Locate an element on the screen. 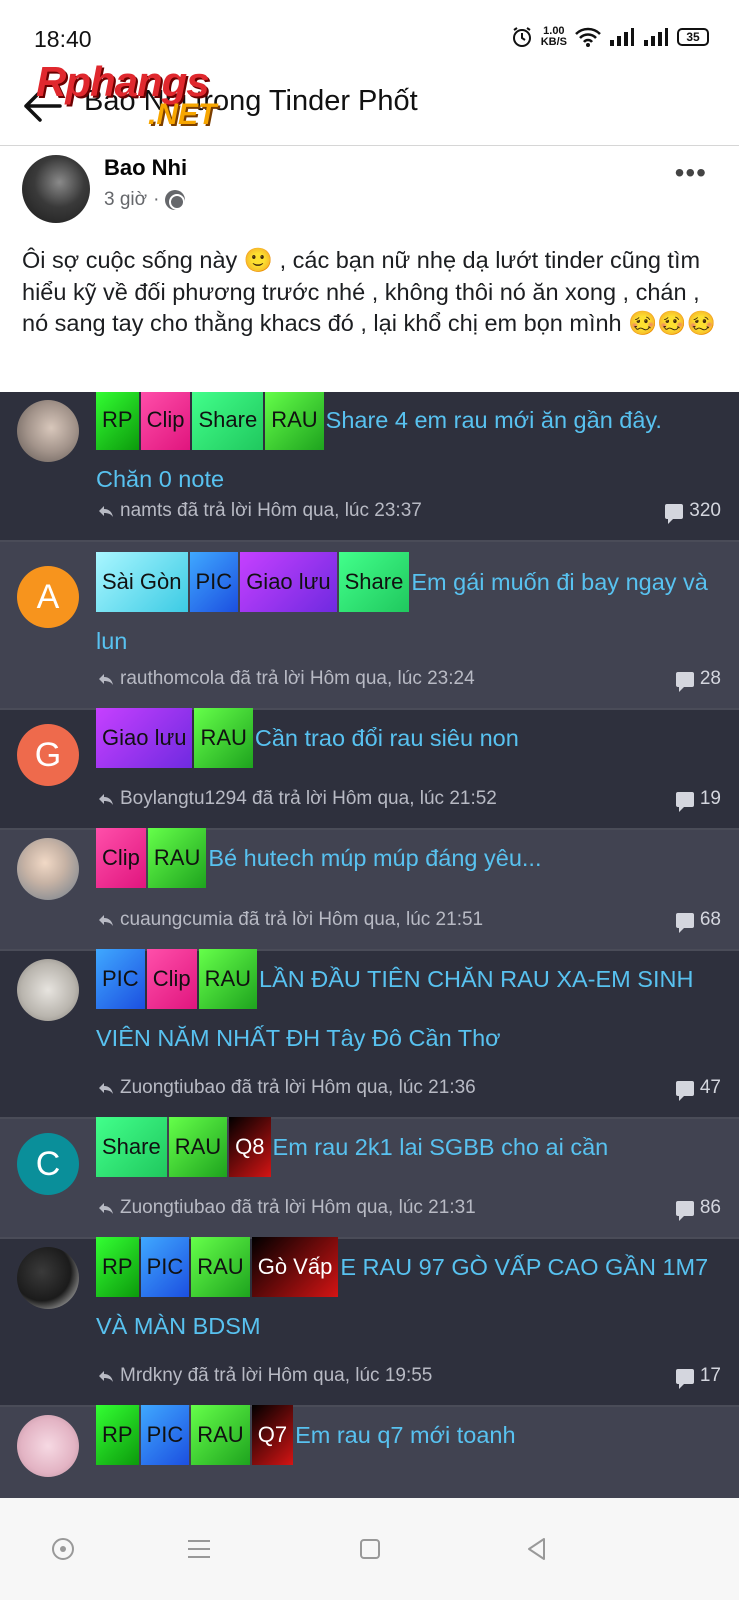  reply-count-value: 47 is located at coordinates (710, 1087).